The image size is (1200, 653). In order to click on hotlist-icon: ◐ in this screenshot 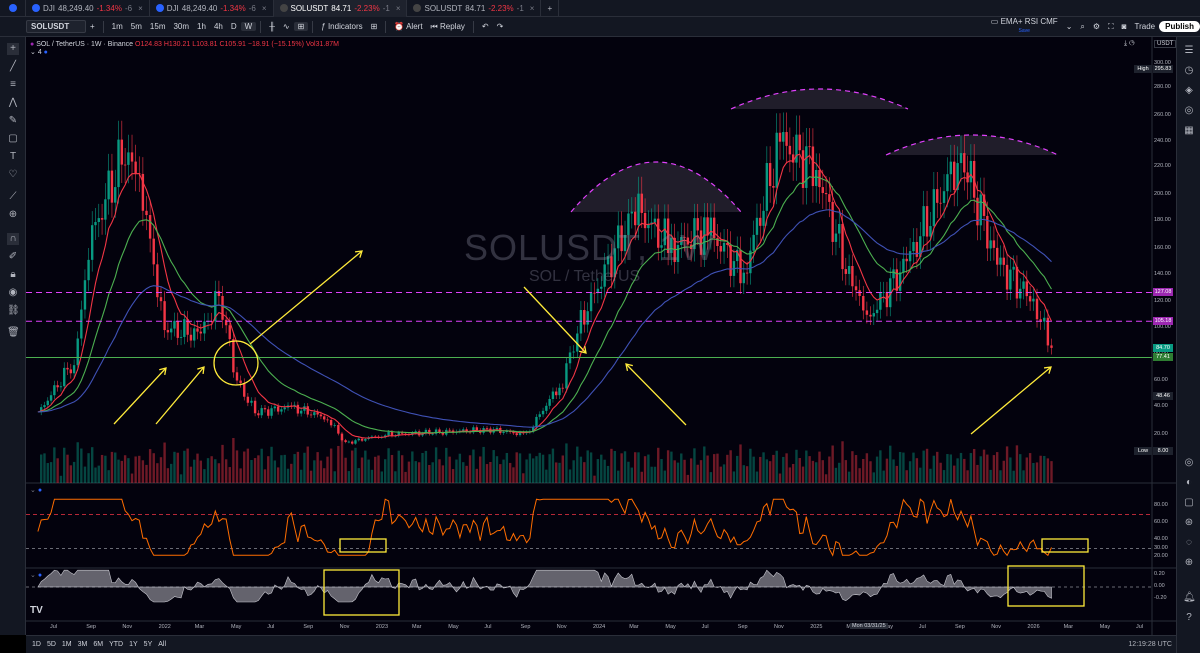, I will do `click(1189, 483)`.